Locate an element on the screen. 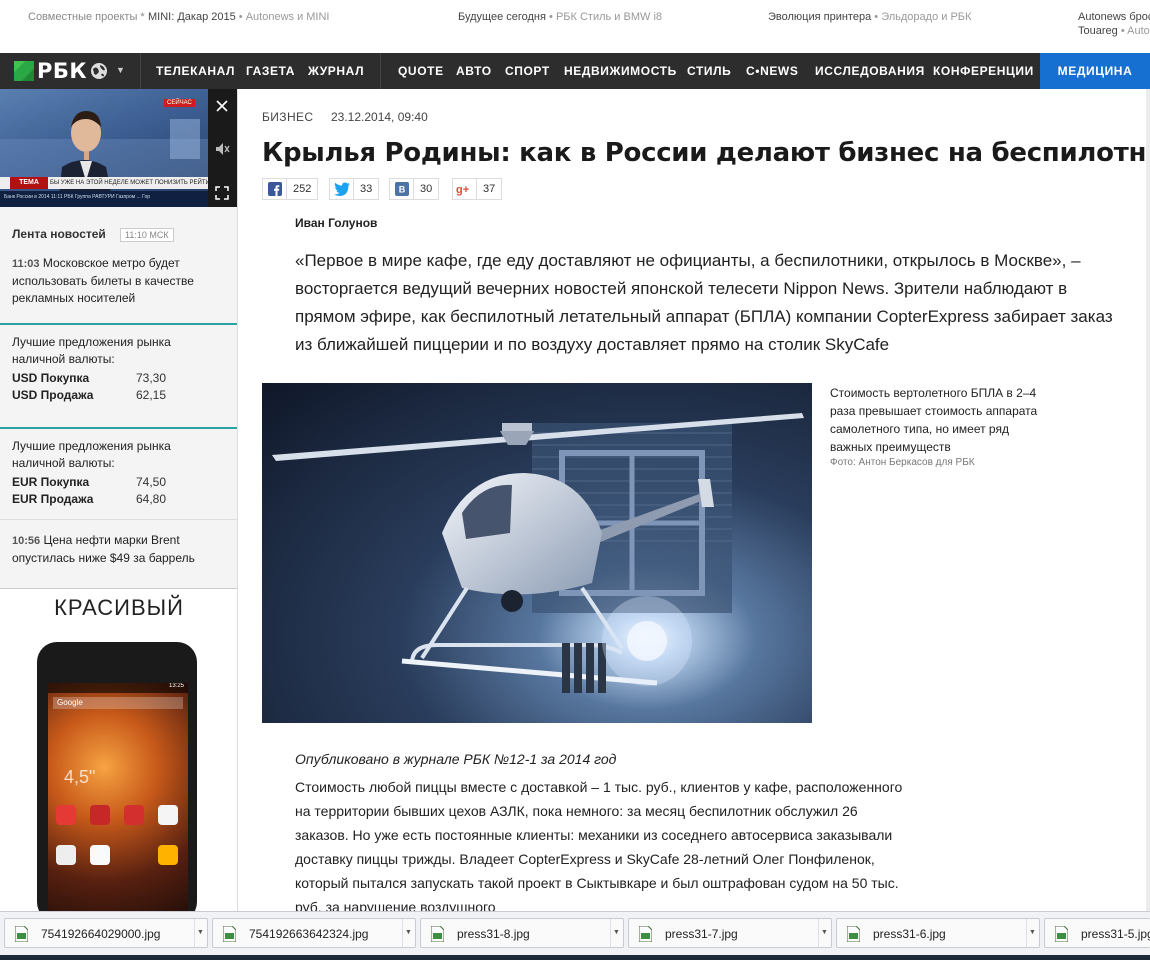 The image size is (1150, 960). news-feed-time-badge: 11:10 МСК is located at coordinates (147, 235).